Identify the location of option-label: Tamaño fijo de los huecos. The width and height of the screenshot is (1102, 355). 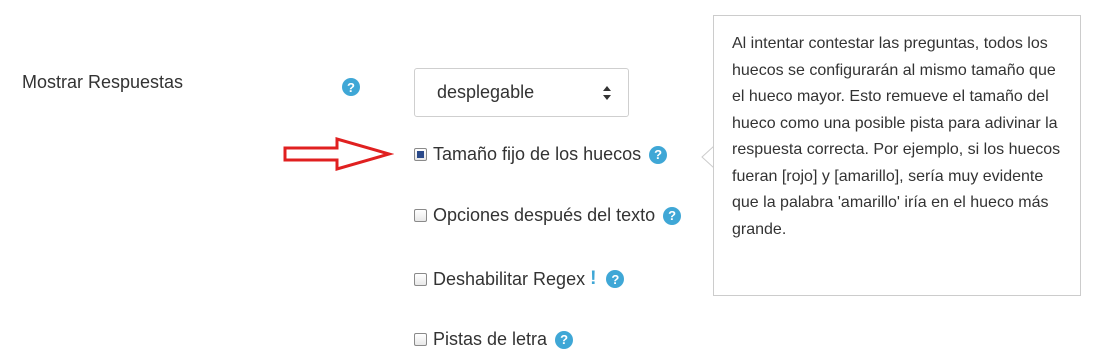
(537, 154).